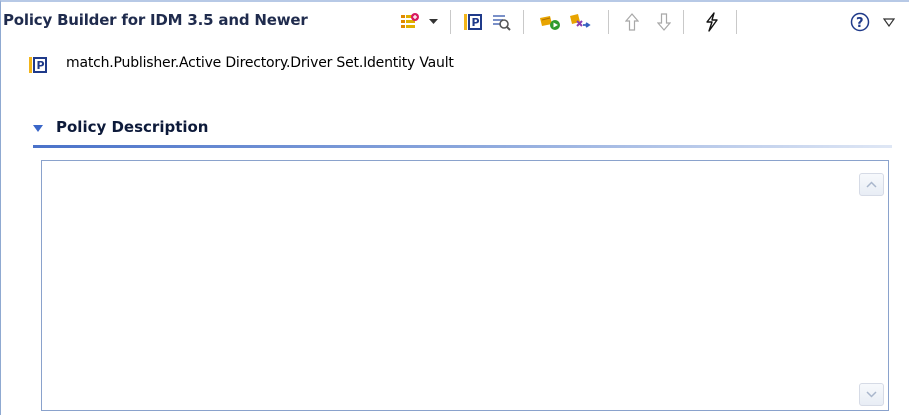 The height and width of the screenshot is (415, 909). I want to click on trace-icon, so click(712, 22).